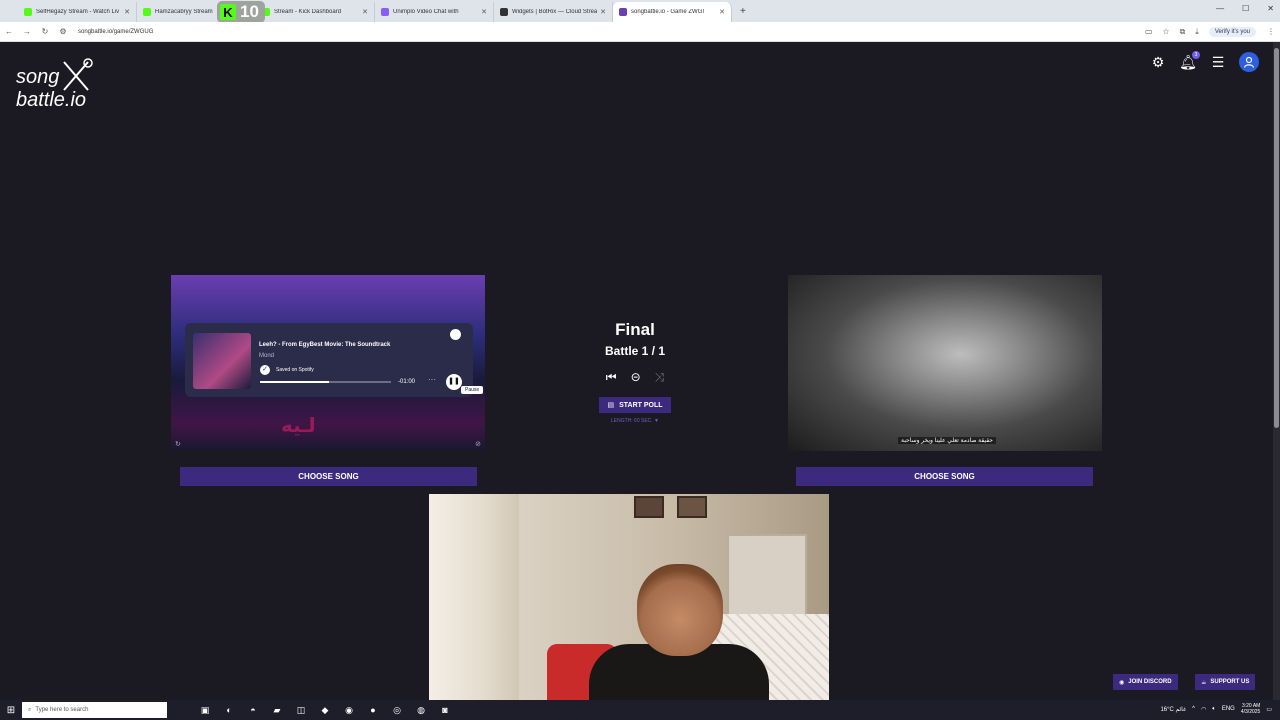 The width and height of the screenshot is (1280, 720). Describe the element at coordinates (432, 379) in the screenshot. I see `more-options-icon: ···` at that location.